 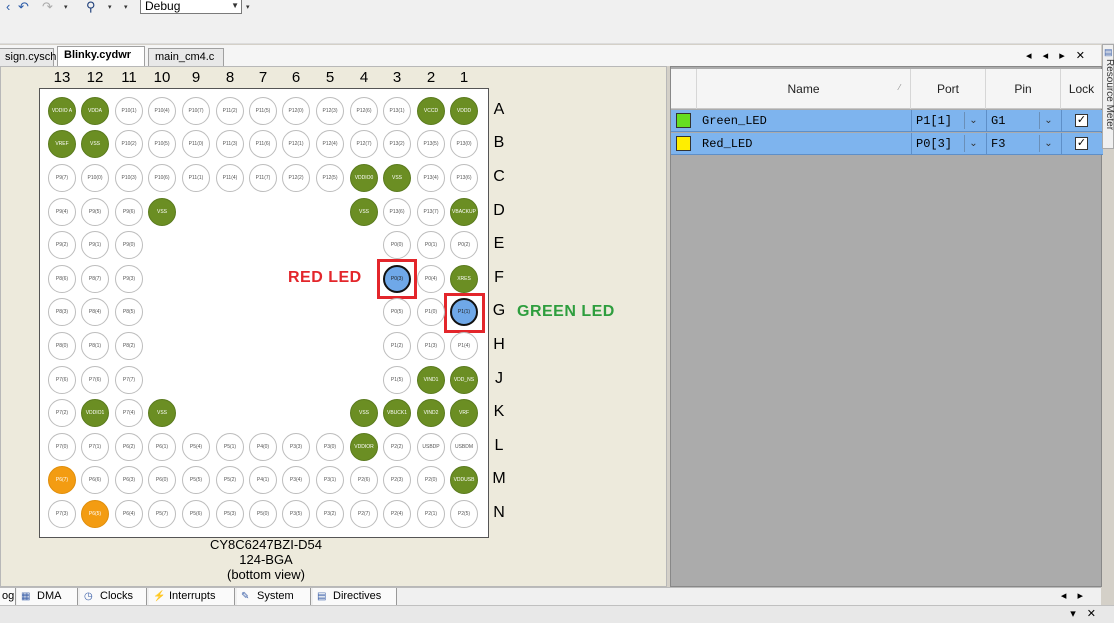 What do you see at coordinates (230, 111) in the screenshot?
I see `pin-a8: P11(2)` at bounding box center [230, 111].